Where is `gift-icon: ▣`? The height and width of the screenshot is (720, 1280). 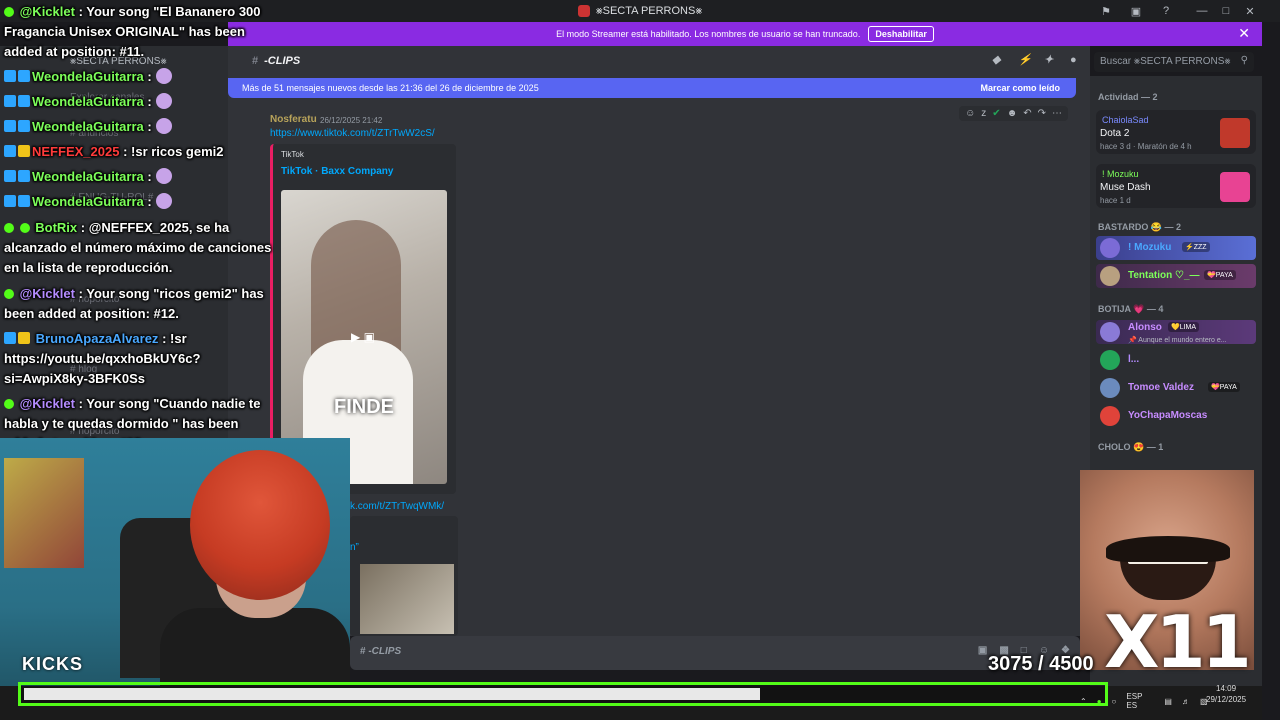
gift-icon: ▣ is located at coordinates (982, 650).